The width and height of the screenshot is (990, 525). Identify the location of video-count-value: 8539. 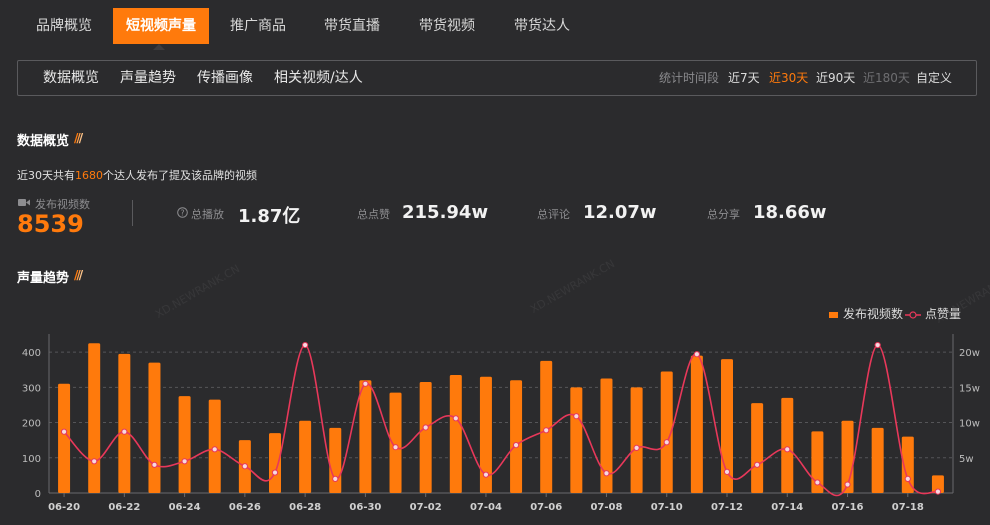
(50, 224).